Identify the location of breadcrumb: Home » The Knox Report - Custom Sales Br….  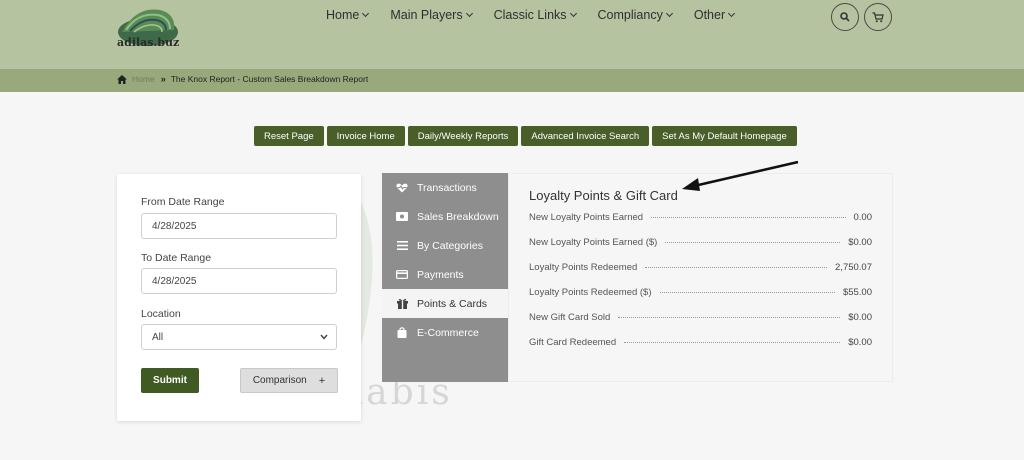
(242, 79).